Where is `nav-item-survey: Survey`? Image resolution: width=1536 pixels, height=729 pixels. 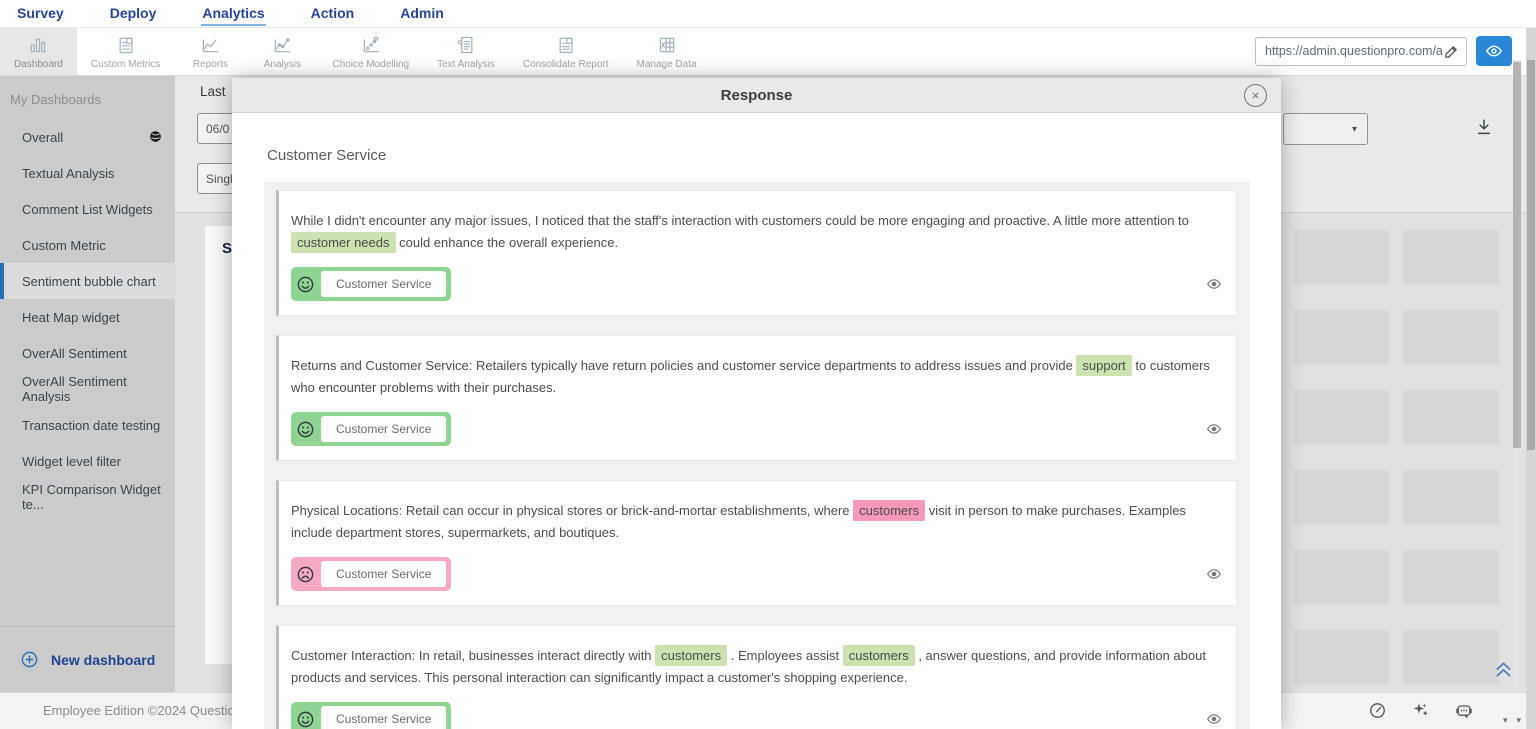
nav-item-survey: Survey is located at coordinates (40, 14).